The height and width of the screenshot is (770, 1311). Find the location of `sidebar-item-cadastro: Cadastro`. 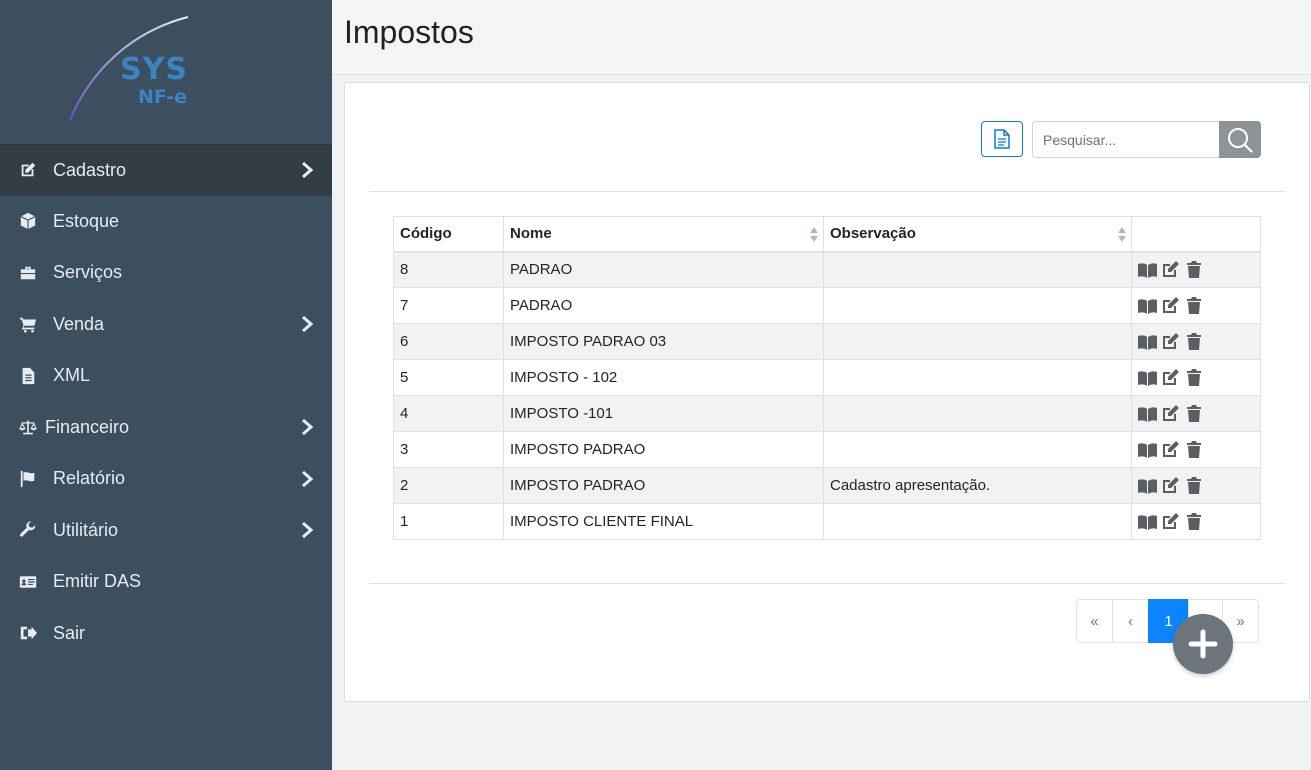

sidebar-item-cadastro: Cadastro is located at coordinates (166, 170).